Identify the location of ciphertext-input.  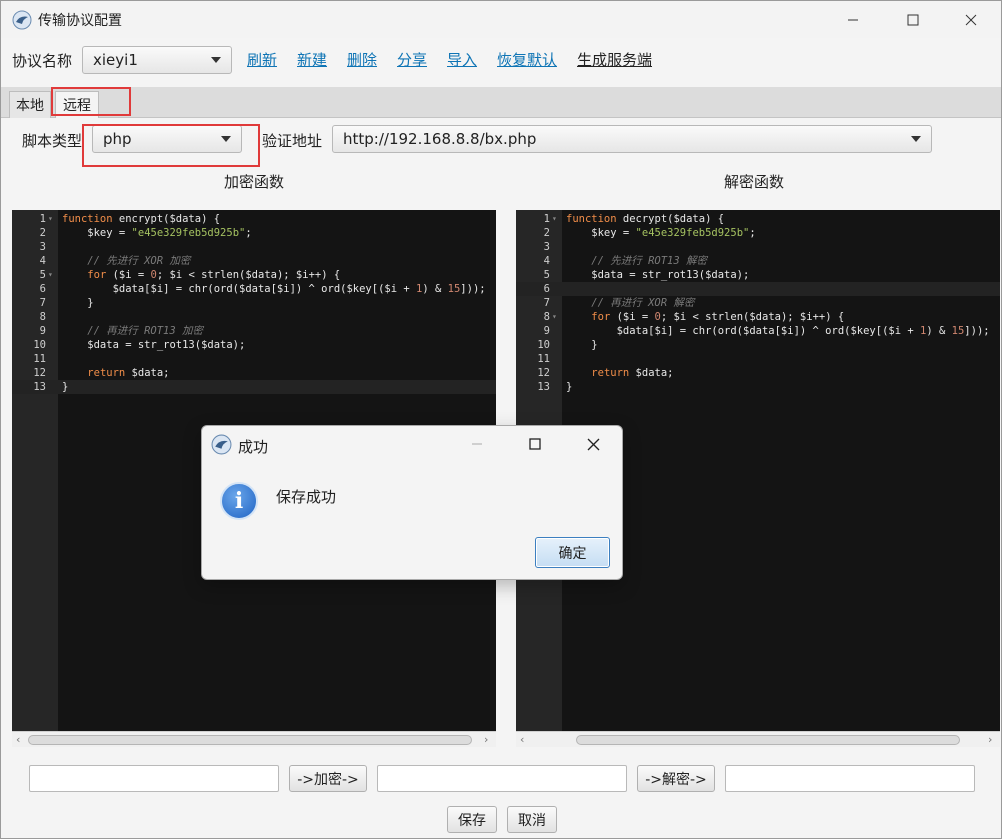
(502, 778).